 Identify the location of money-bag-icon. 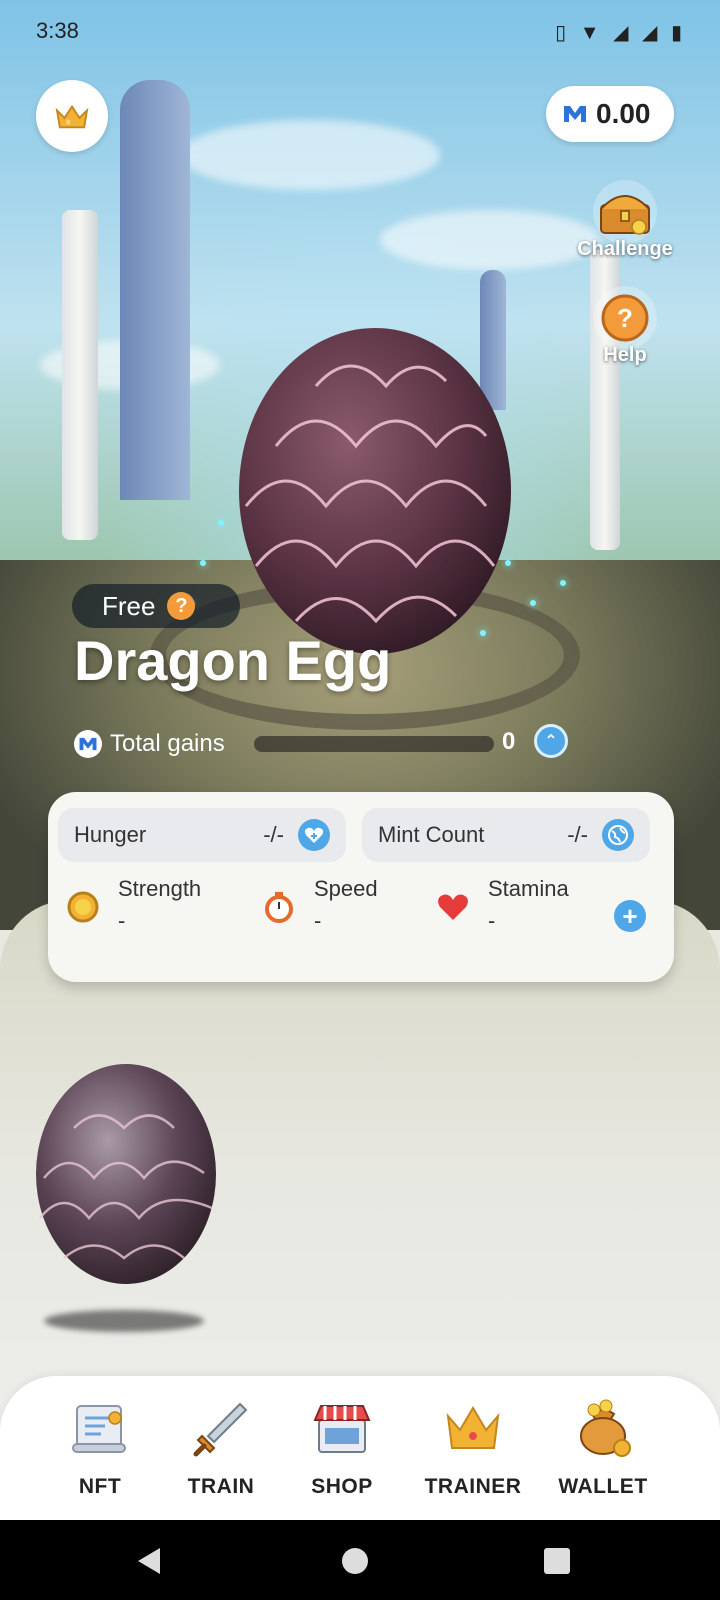
(605, 1428).